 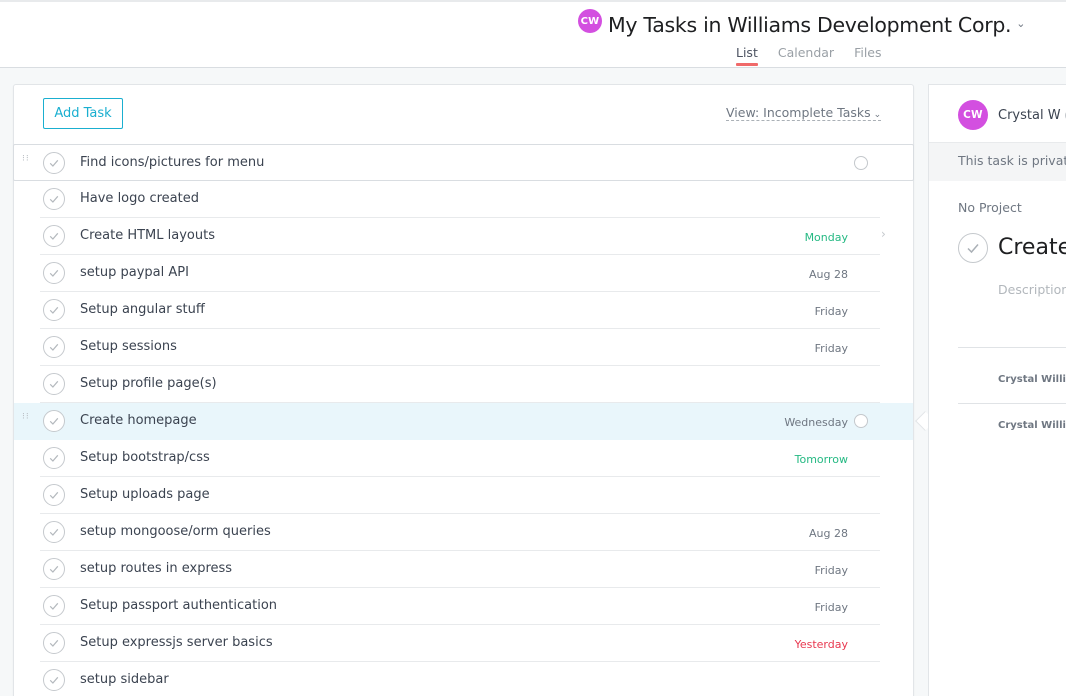 What do you see at coordinates (990, 207) in the screenshot?
I see `project-field: No Project` at bounding box center [990, 207].